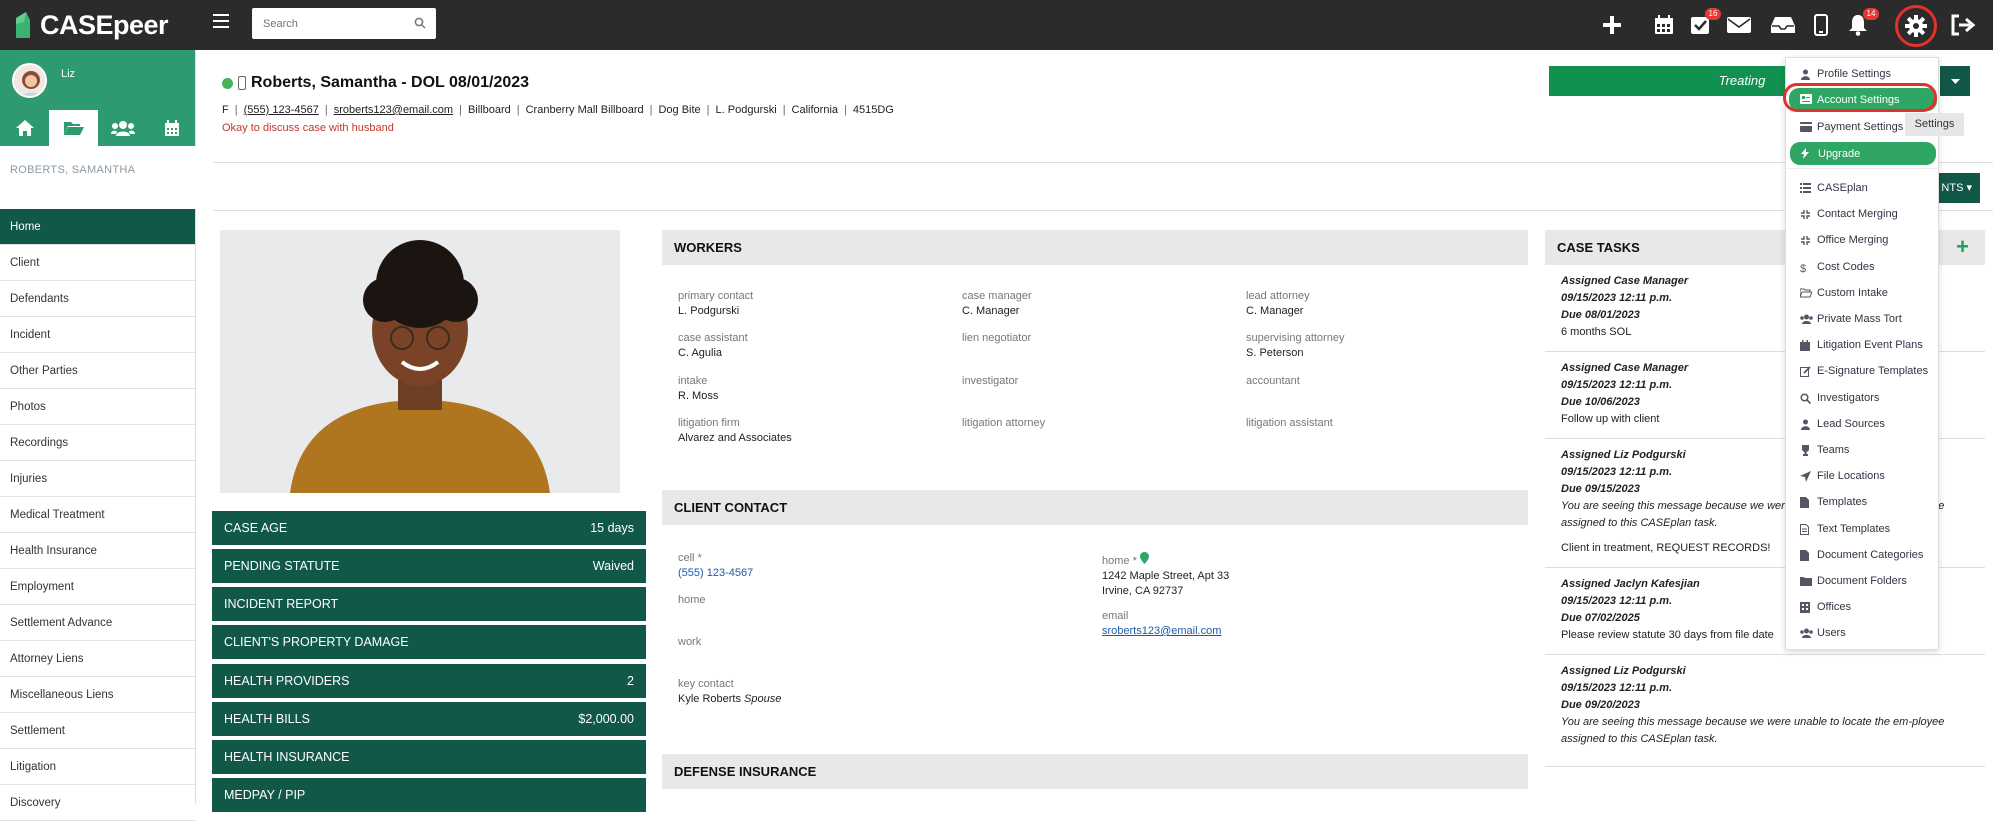 This screenshot has height=821, width=1993. What do you see at coordinates (1863, 450) in the screenshot?
I see `menu-item-teams: Teams` at bounding box center [1863, 450].